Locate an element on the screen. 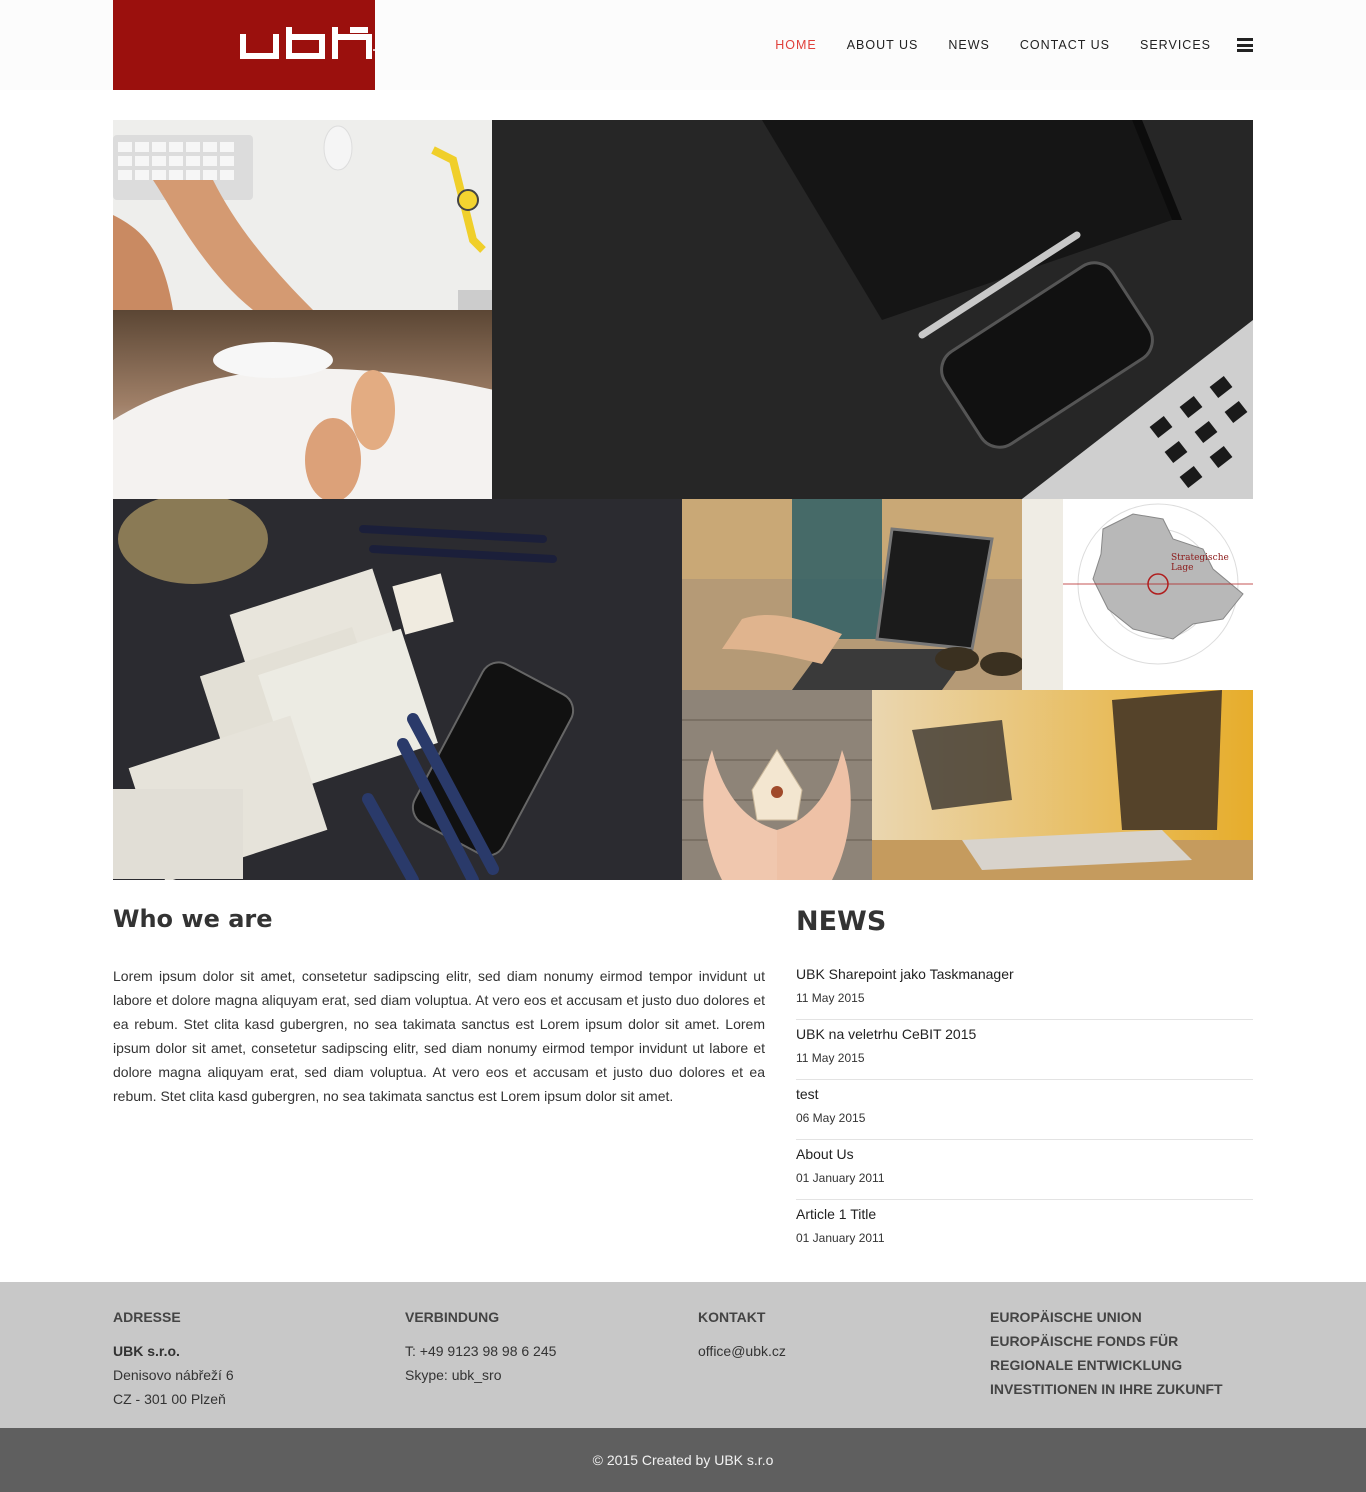  footer-skype: Skype: ubk_sro is located at coordinates (453, 1375).